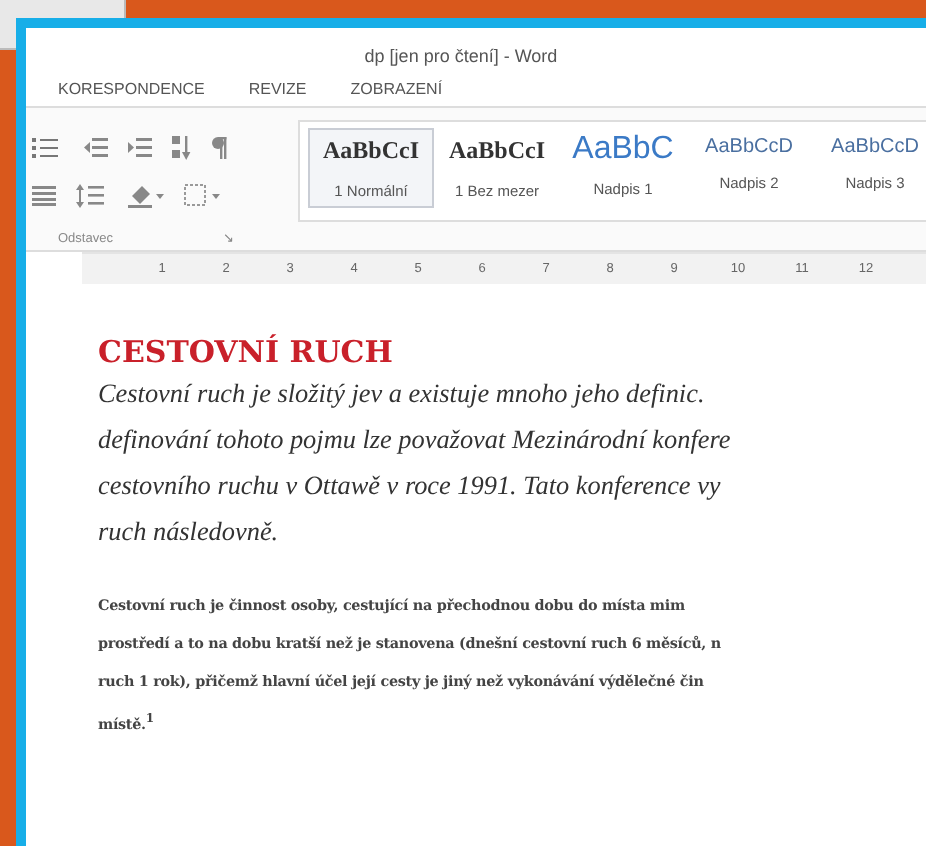  Describe the element at coordinates (402, 394) in the screenshot. I see `text-line: Cestovní ruch je složitý jev a existuje mnoho jeho definic.` at that location.